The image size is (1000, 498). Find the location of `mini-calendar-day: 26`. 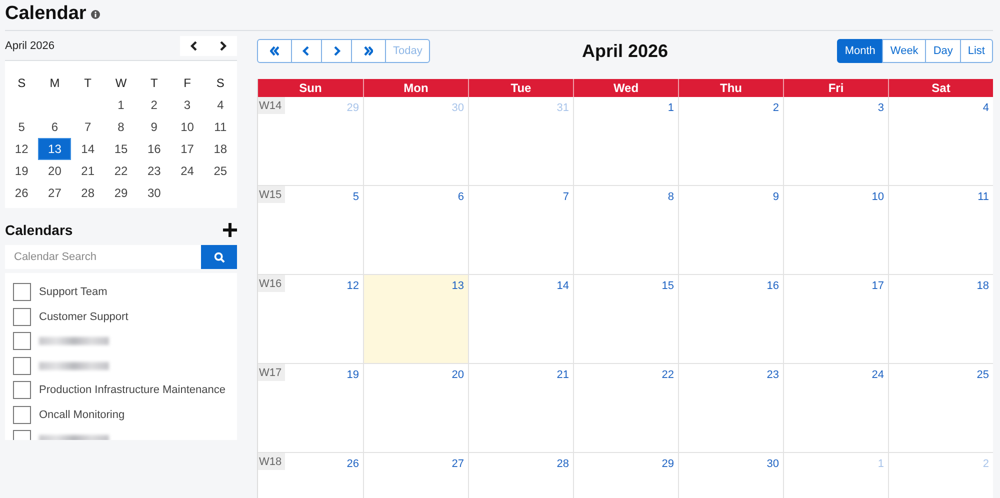

mini-calendar-day: 26 is located at coordinates (21, 193).